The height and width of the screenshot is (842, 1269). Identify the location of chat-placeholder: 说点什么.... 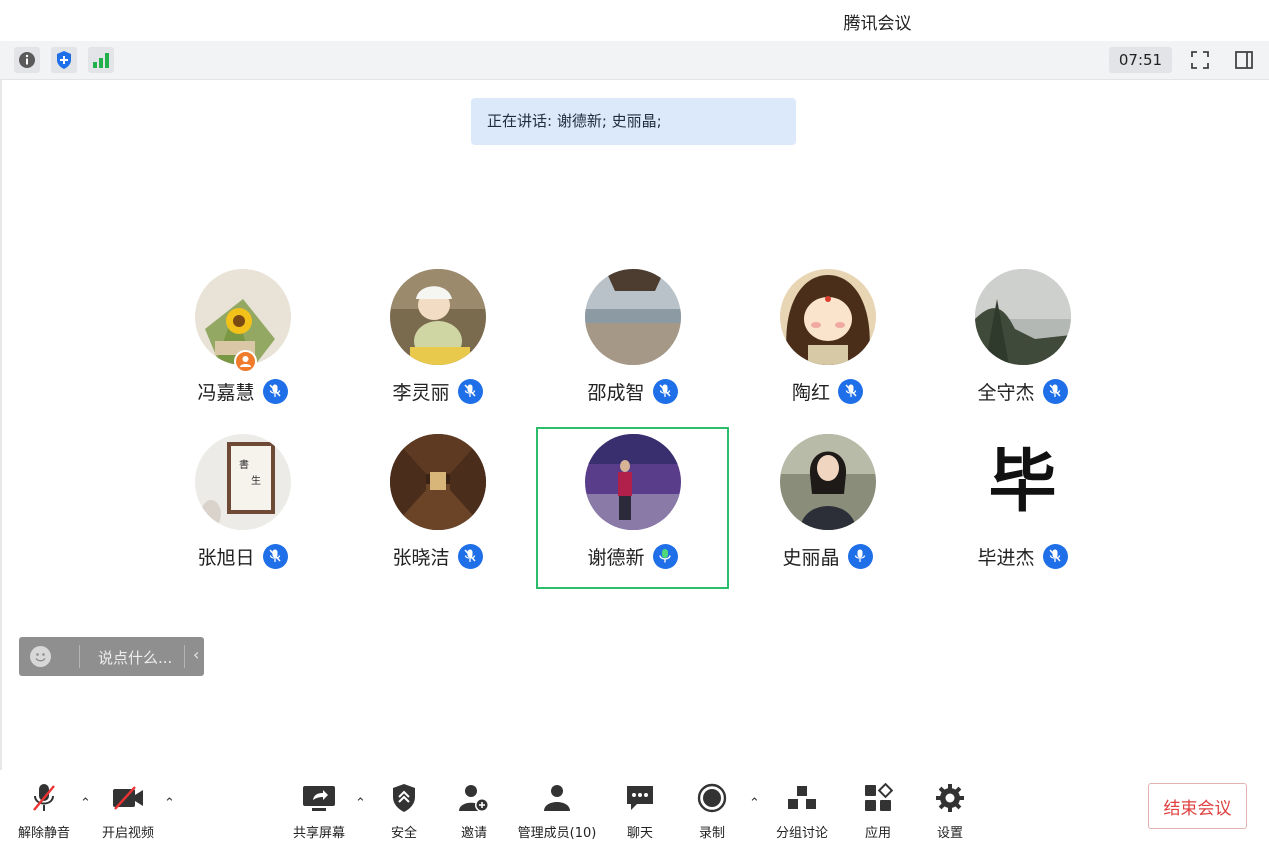
(135, 658).